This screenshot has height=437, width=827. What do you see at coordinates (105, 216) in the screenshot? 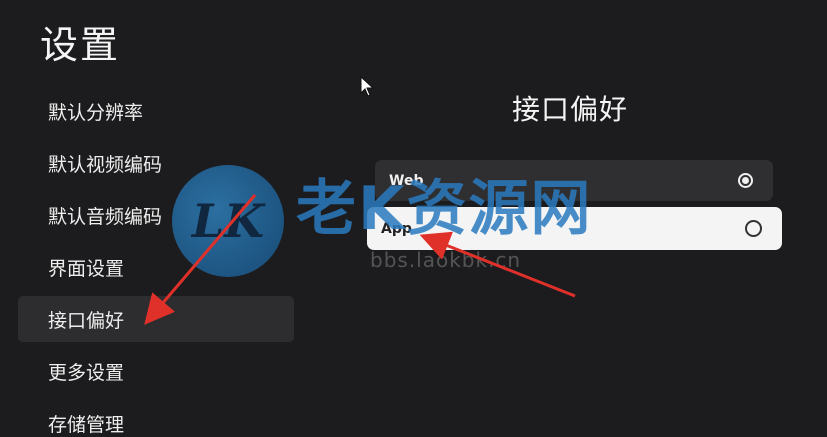
I see `sidebar-item-label: 默认音频编码` at bounding box center [105, 216].